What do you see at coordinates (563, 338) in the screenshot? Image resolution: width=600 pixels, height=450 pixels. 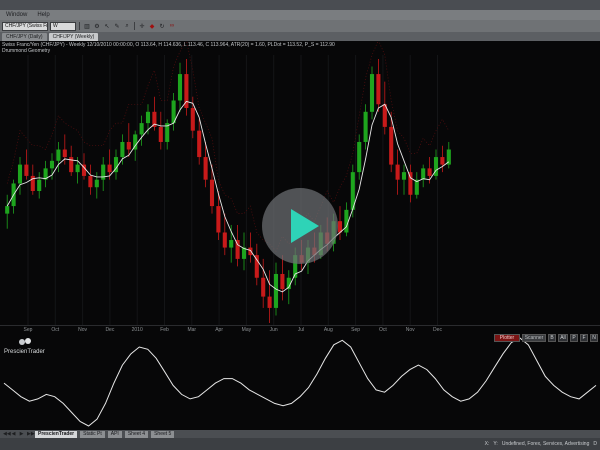 I see `all-button: All` at bounding box center [563, 338].